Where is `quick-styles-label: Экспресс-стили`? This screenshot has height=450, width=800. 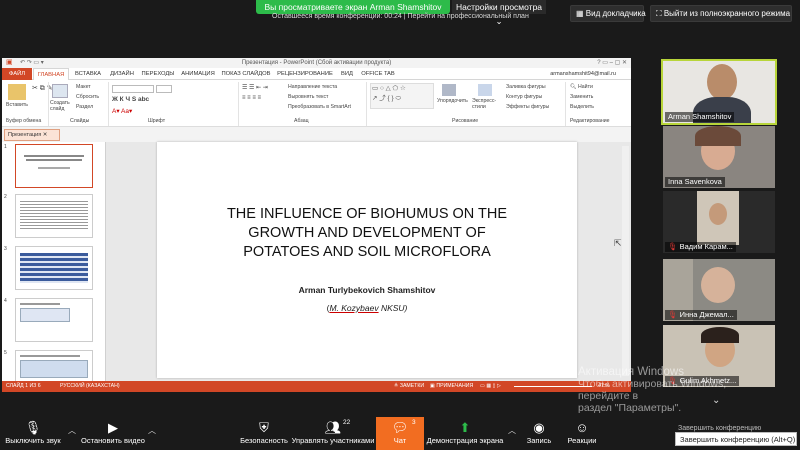 quick-styles-label: Экспресс-стили is located at coordinates (487, 104).